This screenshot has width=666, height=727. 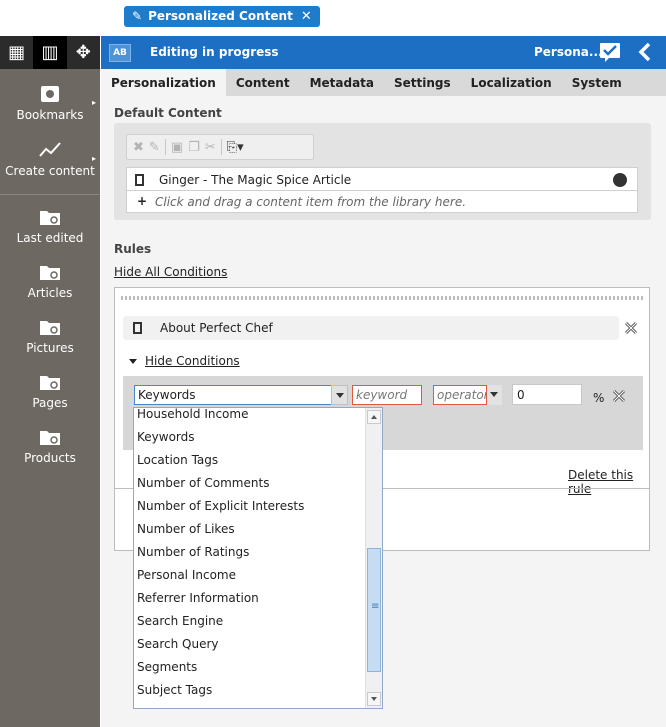 What do you see at coordinates (203, 483) in the screenshot?
I see `dropdown-option: Number of Comments` at bounding box center [203, 483].